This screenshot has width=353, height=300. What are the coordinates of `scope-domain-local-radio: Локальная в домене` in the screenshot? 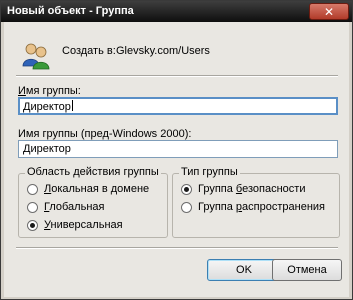 It's located at (88, 189).